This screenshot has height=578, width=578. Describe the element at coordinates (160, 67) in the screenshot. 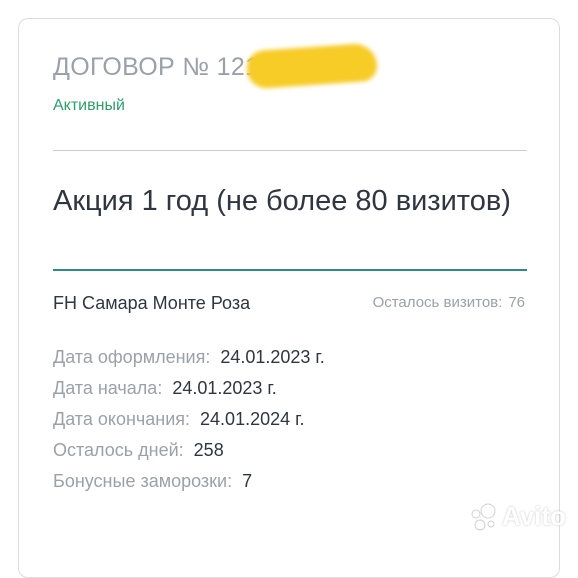

I see `contract-number-title: ДОГОВОР № 121/` at that location.